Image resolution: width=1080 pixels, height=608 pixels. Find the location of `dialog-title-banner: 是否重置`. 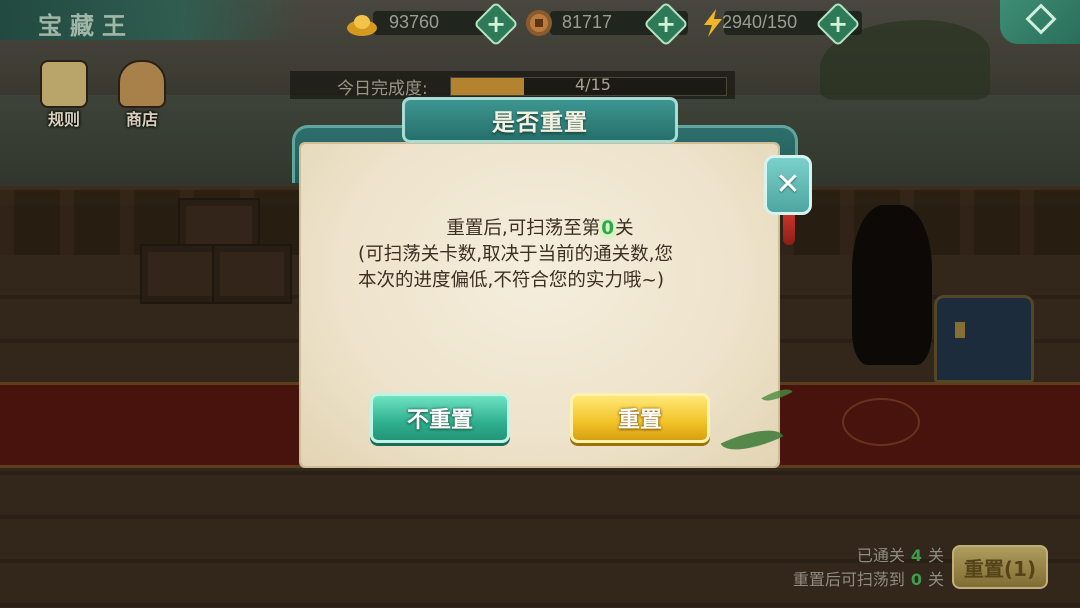

dialog-title-banner: 是否重置 is located at coordinates (540, 120).